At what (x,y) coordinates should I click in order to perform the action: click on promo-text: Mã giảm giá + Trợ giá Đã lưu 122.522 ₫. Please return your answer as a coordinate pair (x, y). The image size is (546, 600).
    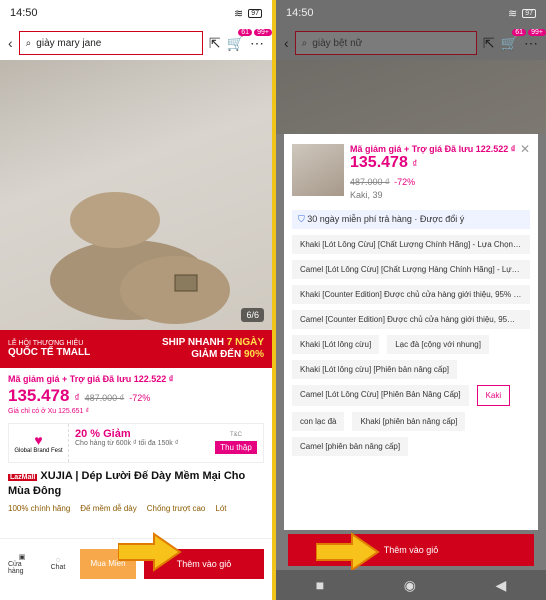
    Looking at the image, I should click on (91, 379).